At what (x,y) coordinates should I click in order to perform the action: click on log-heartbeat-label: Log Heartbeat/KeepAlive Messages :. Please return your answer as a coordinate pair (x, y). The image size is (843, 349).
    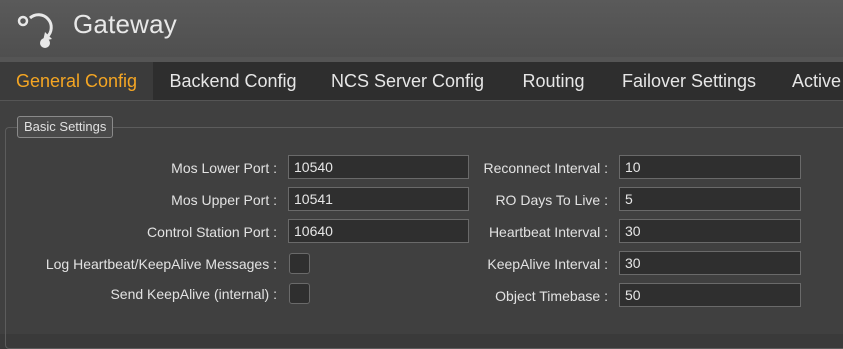
    Looking at the image, I should click on (161, 264).